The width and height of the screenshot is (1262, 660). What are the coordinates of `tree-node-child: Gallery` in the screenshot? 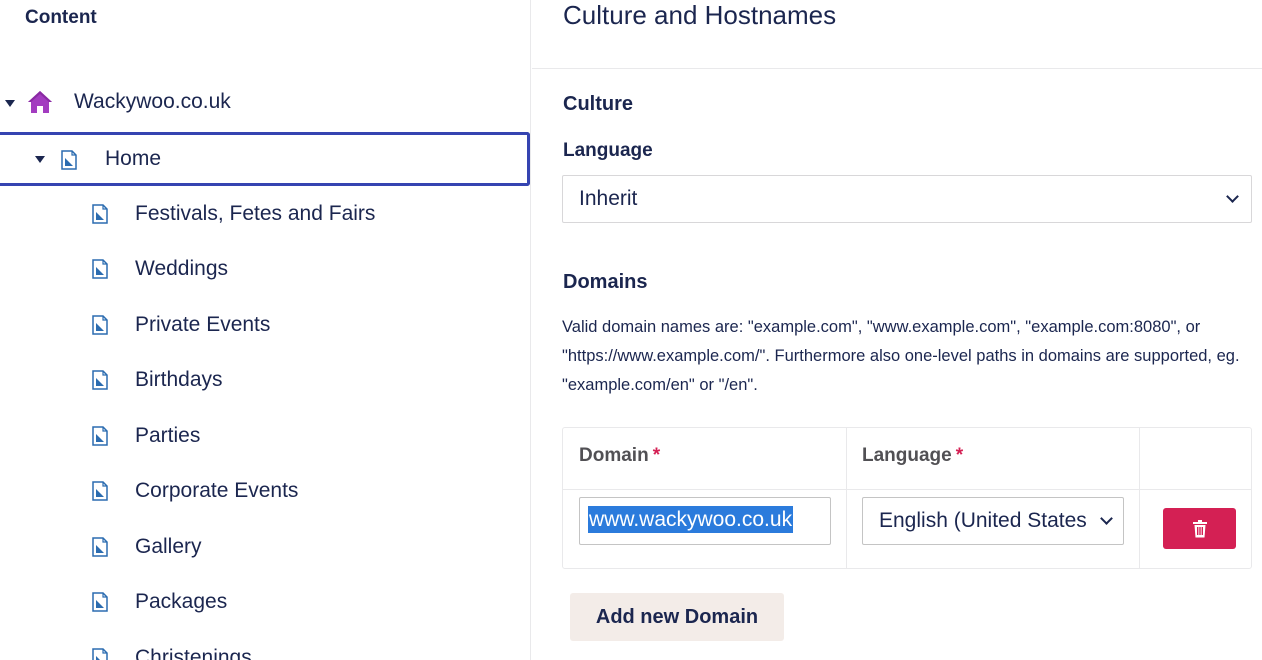 It's located at (265, 548).